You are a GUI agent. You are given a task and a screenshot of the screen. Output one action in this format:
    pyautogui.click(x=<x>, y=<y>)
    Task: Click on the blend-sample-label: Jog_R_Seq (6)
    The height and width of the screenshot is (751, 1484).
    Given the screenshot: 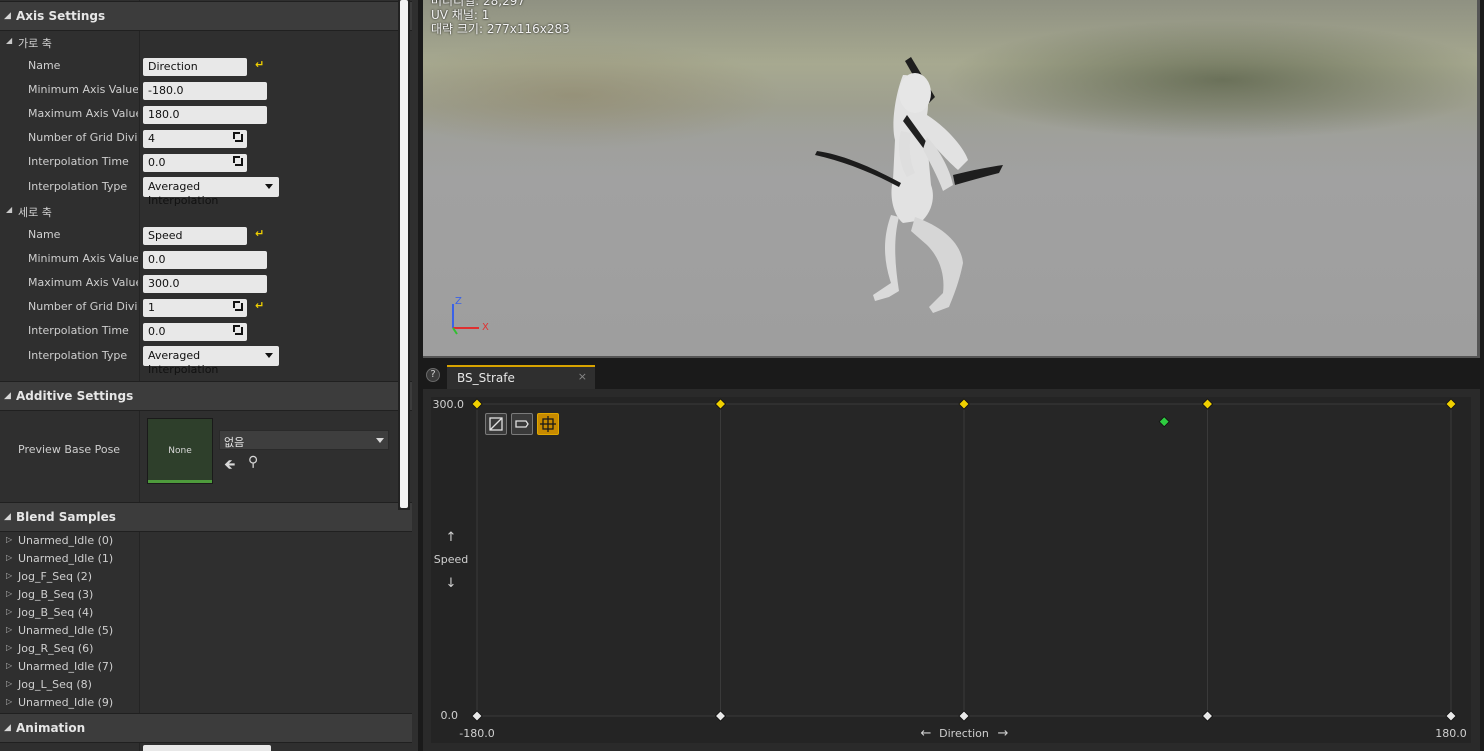 What is the action you would take?
    pyautogui.click(x=56, y=648)
    